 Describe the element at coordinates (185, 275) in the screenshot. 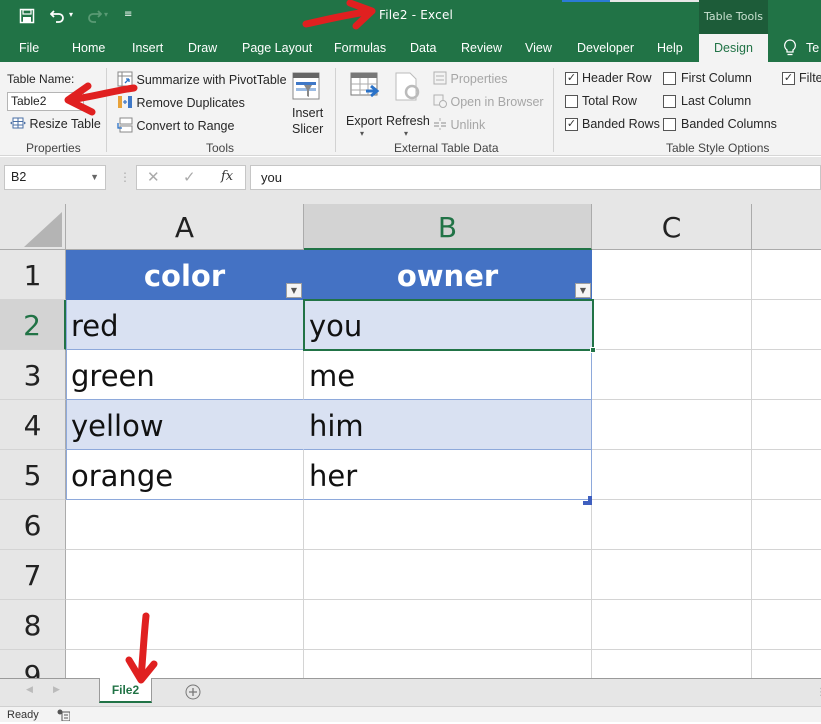

I see `table-header-cell-color: color` at that location.